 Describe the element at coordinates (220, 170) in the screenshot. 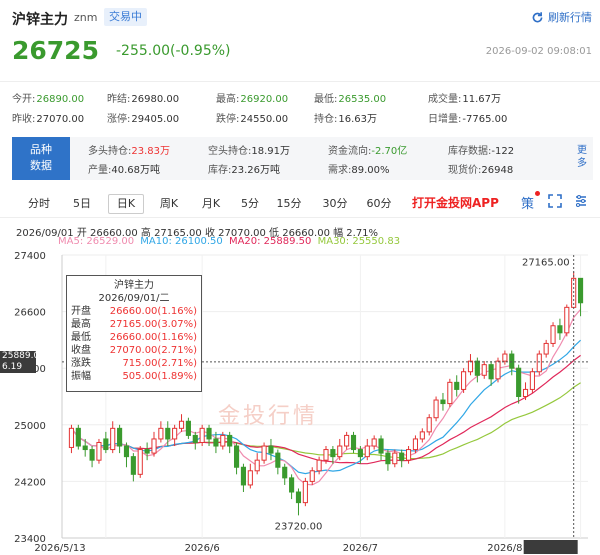

I see `variety-label: 库存:` at that location.